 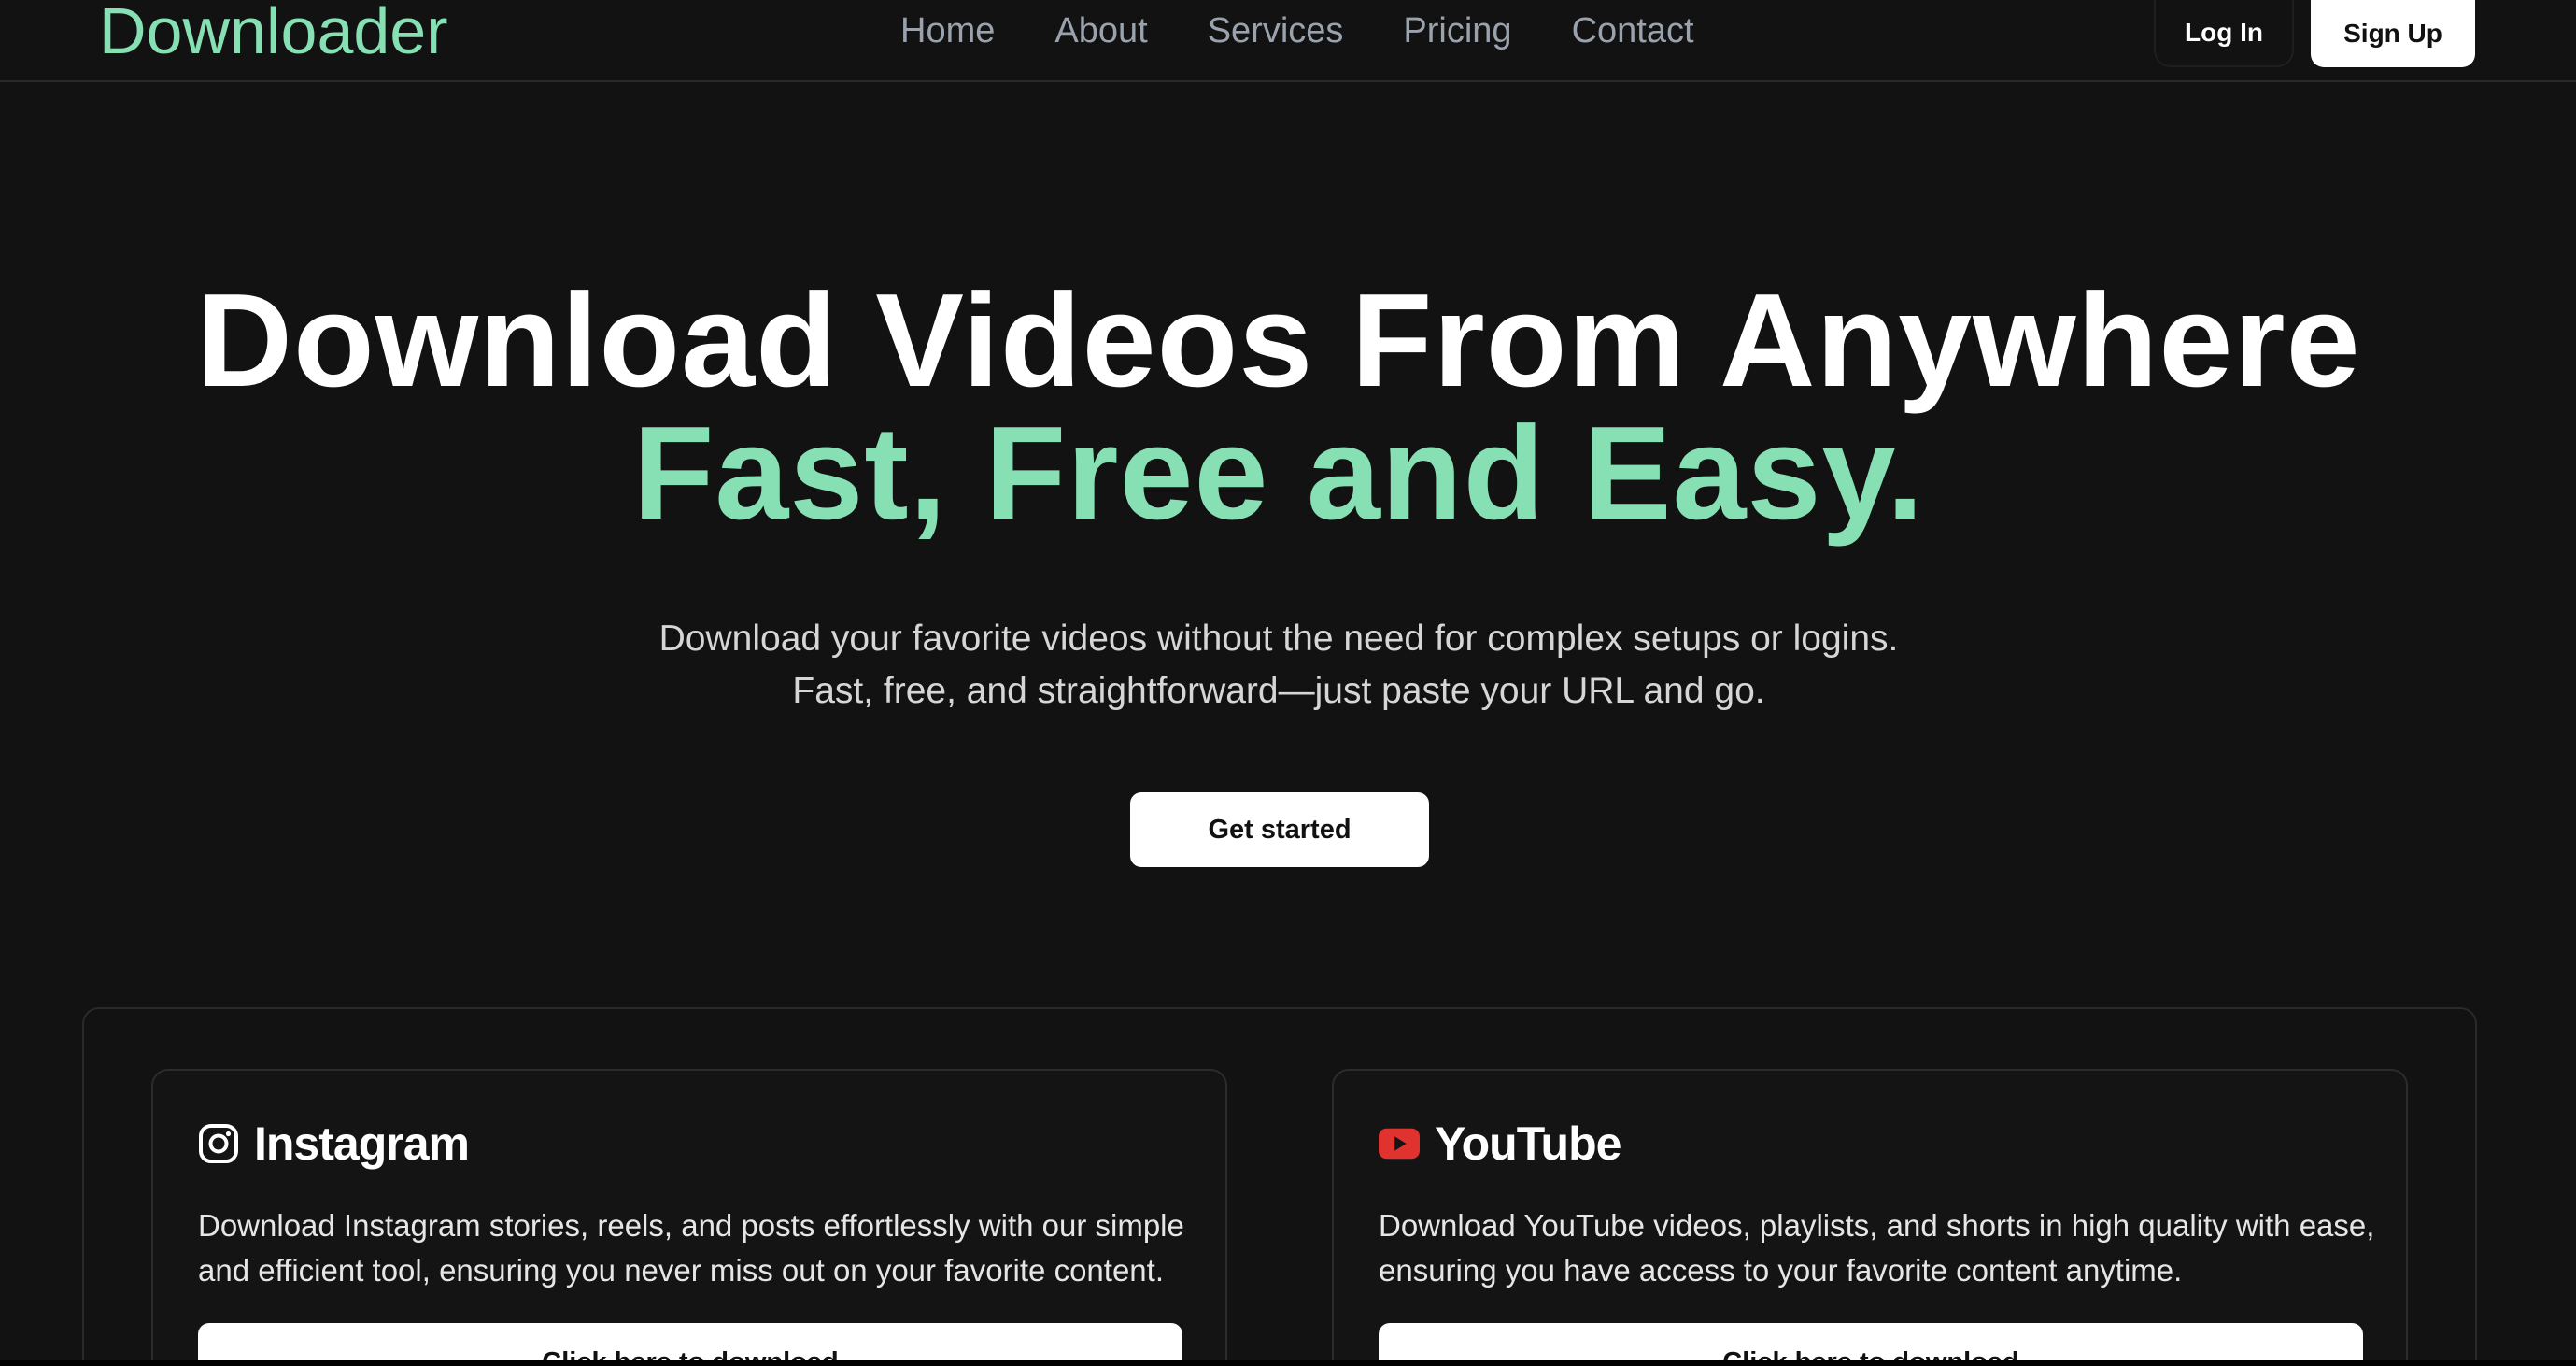 I want to click on signup-button: Sign Up, so click(x=2393, y=33).